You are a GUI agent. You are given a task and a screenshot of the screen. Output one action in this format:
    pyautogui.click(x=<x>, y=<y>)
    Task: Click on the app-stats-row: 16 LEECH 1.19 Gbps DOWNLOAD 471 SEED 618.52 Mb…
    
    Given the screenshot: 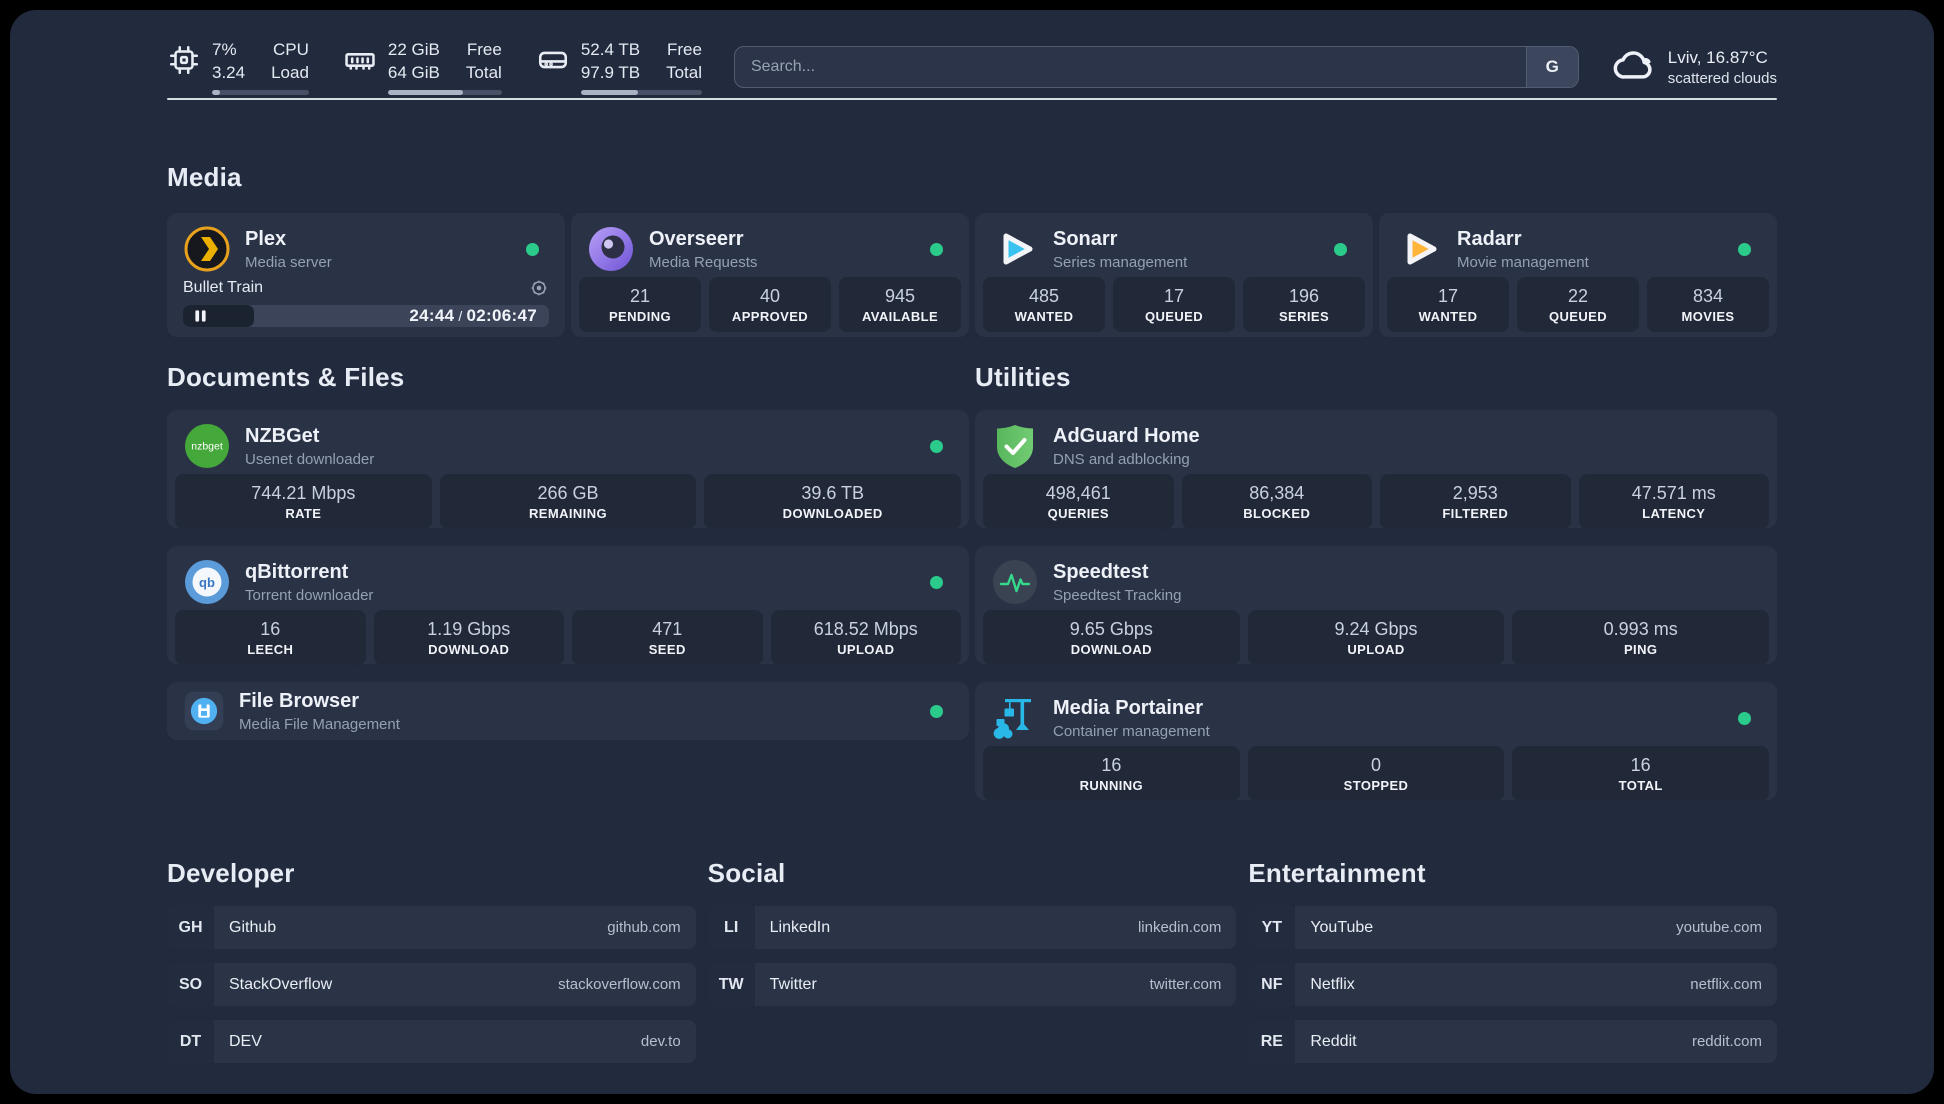 What is the action you would take?
    pyautogui.click(x=568, y=637)
    